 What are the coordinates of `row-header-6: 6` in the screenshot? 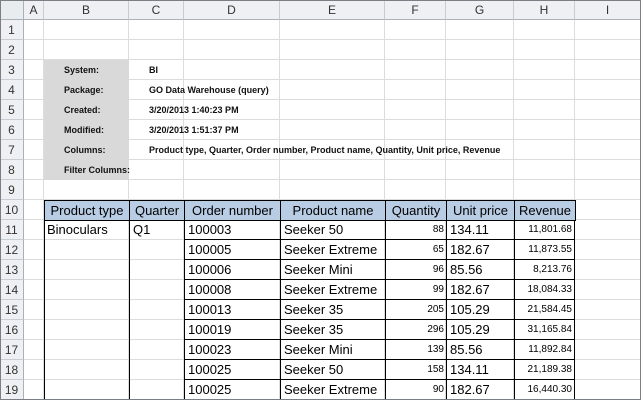 It's located at (12, 130).